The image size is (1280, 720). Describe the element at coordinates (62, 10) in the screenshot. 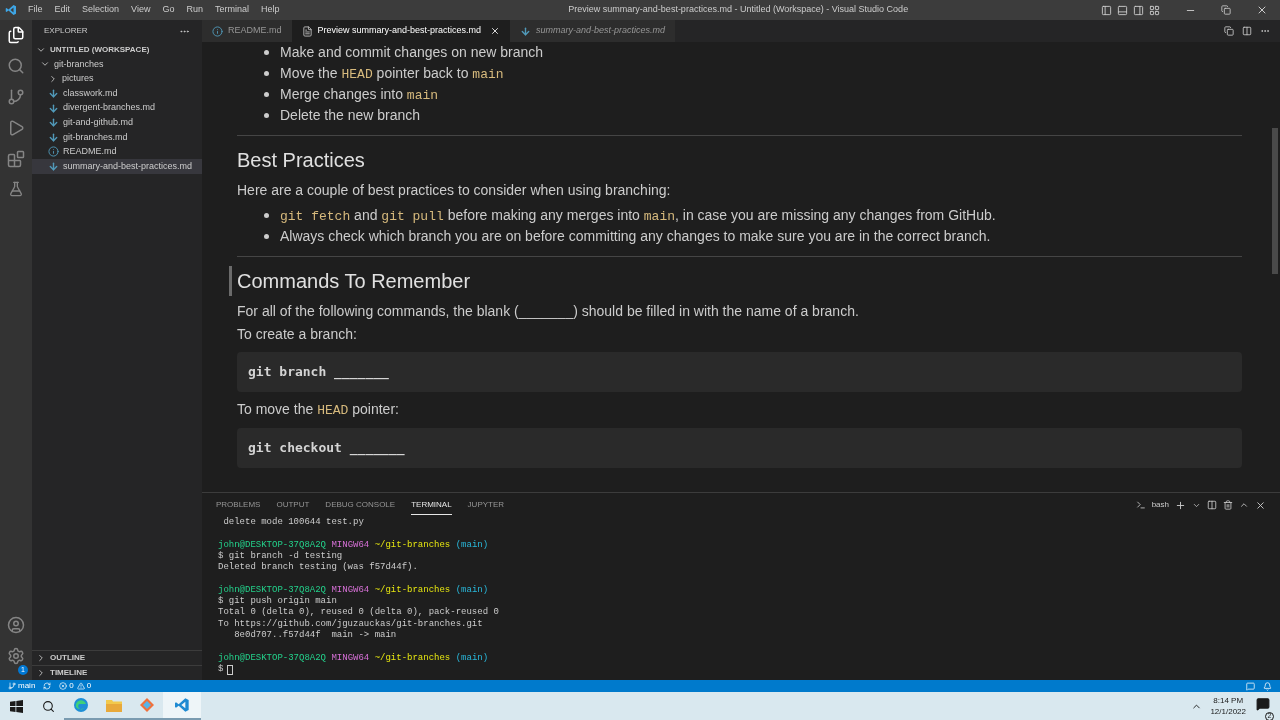

I see `menu-item: Edit` at that location.